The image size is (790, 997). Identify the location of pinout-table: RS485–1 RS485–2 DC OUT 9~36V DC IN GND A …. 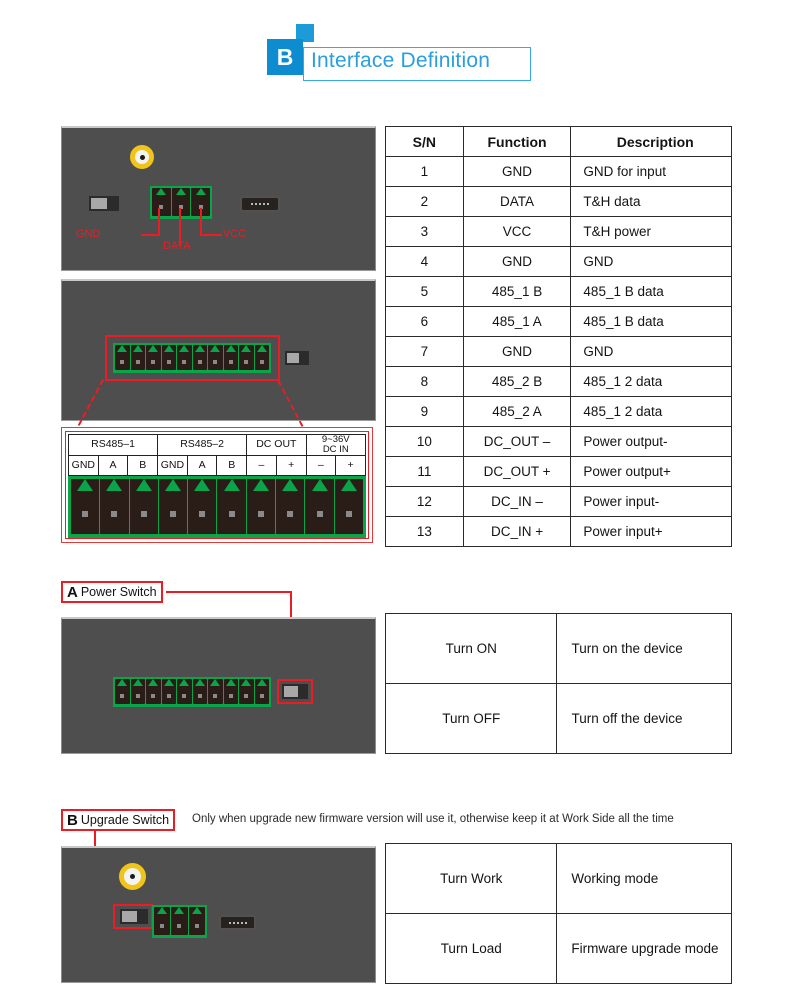
(216, 455).